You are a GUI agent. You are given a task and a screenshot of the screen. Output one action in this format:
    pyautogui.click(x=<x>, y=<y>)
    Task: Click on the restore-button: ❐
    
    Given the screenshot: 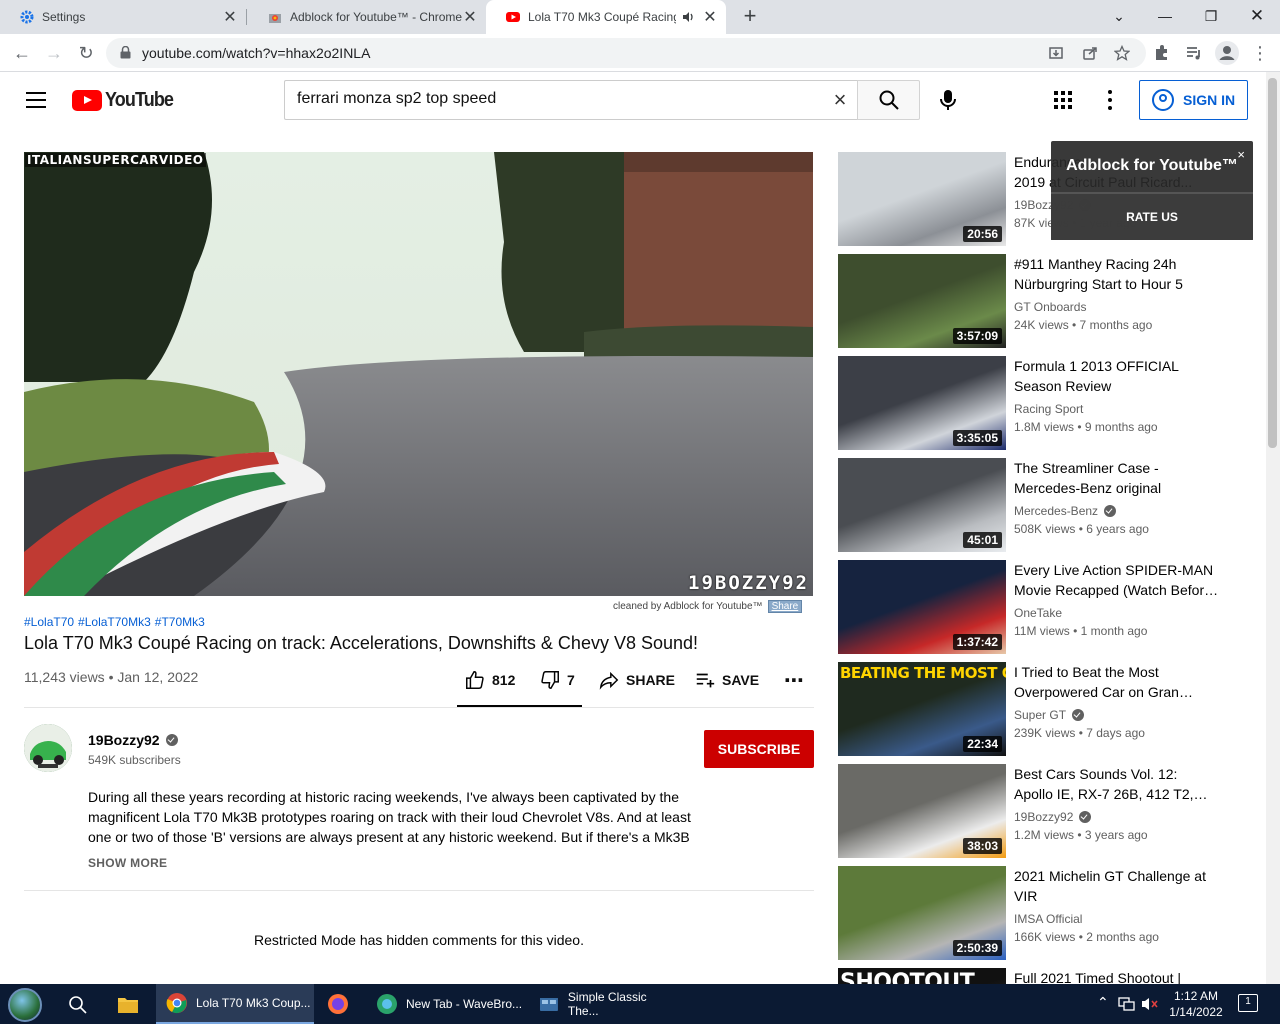 What is the action you would take?
    pyautogui.click(x=1211, y=17)
    